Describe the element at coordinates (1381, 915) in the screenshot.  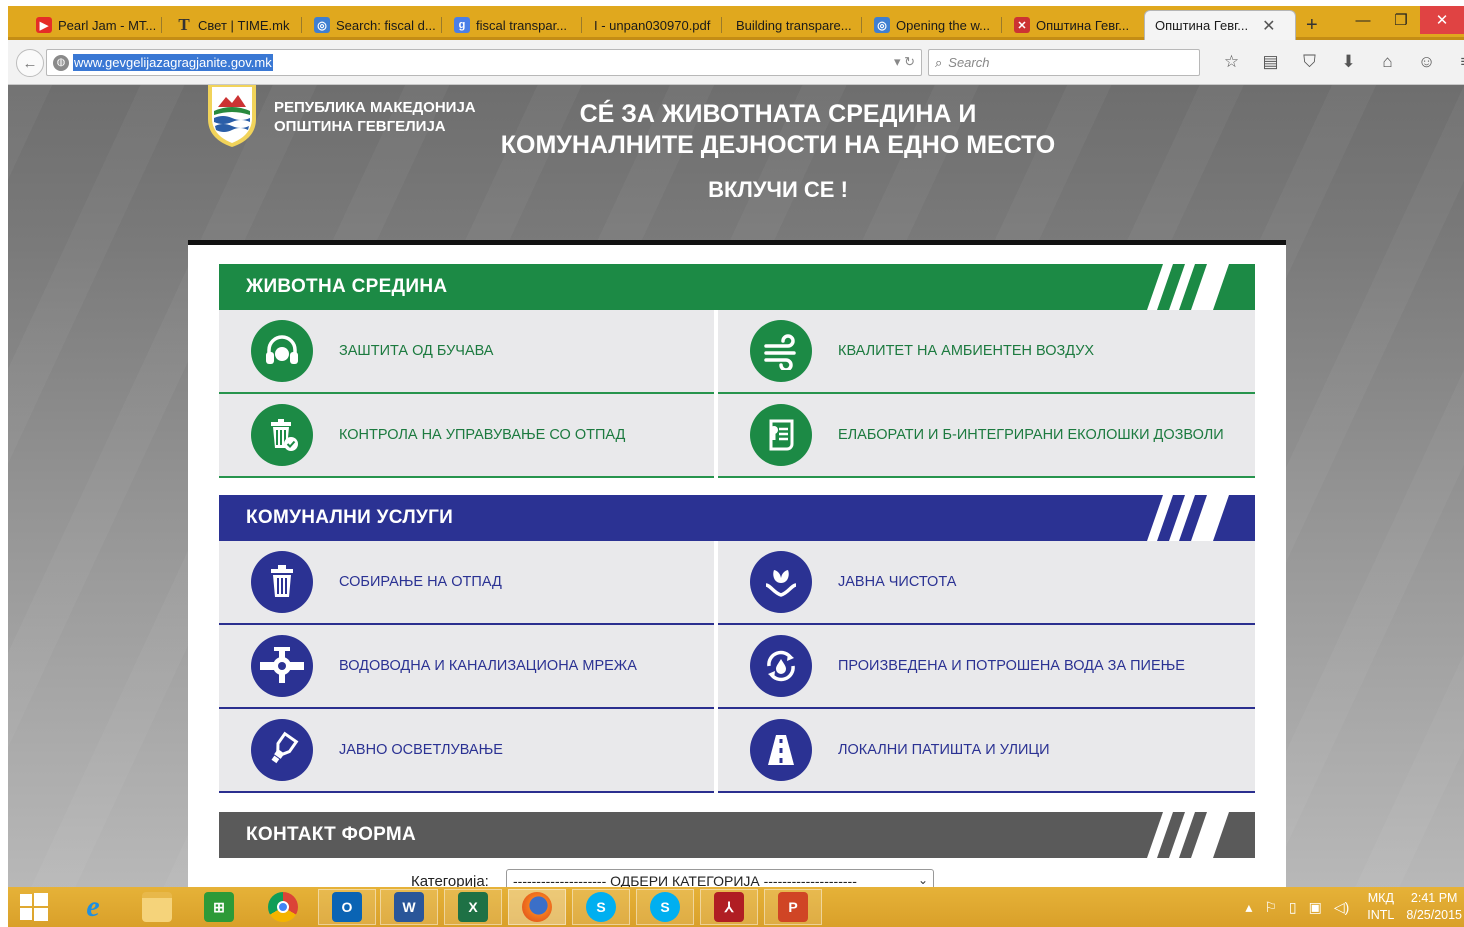
I see `keyboard-layout: INTL` at that location.